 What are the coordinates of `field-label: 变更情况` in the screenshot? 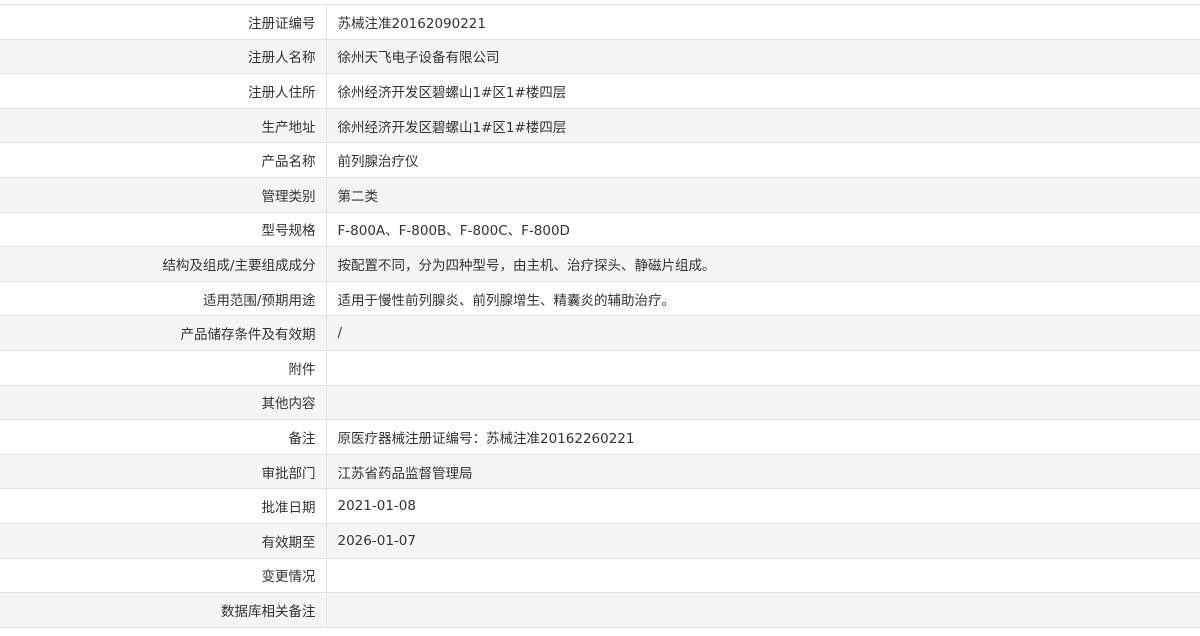 It's located at (163, 575).